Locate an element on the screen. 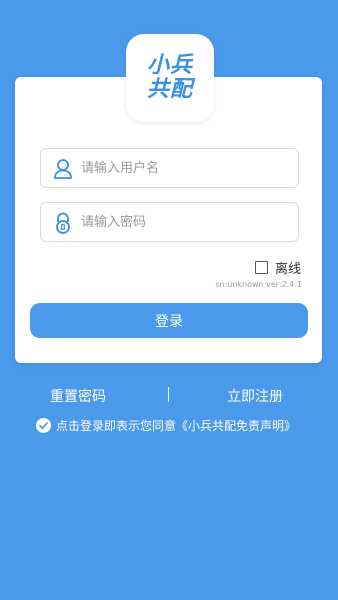 The width and height of the screenshot is (338, 600). logo-text-line1: 小兵 is located at coordinates (169, 65).